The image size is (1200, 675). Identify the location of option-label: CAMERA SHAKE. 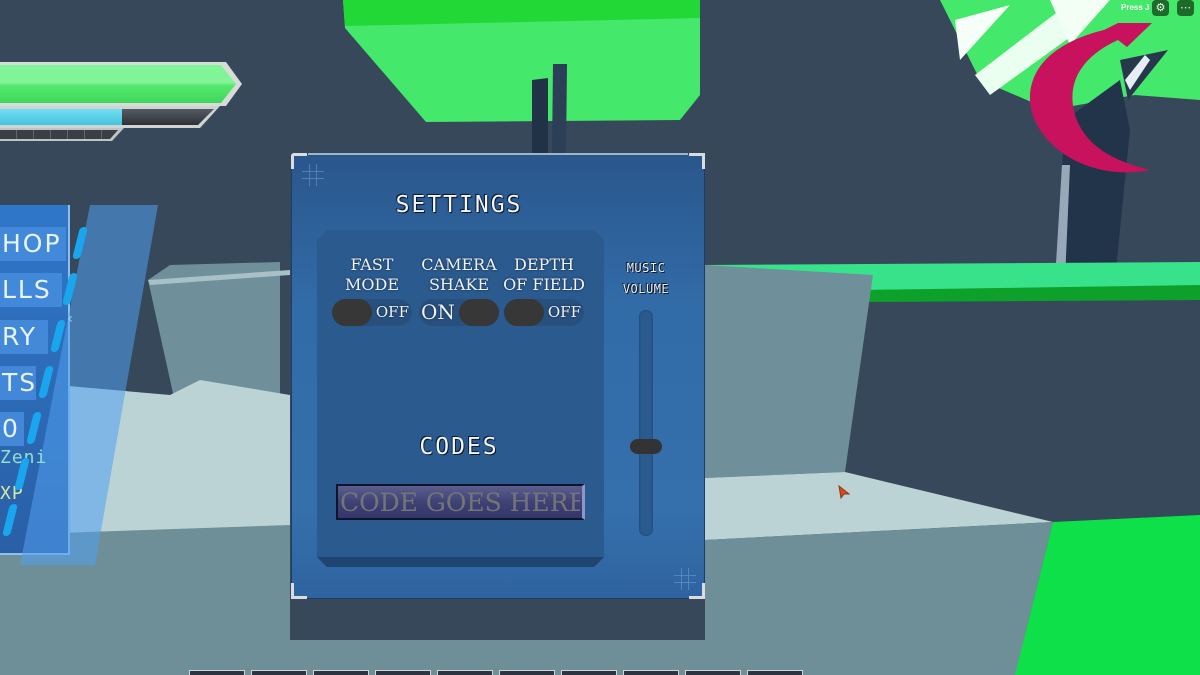
(459, 274).